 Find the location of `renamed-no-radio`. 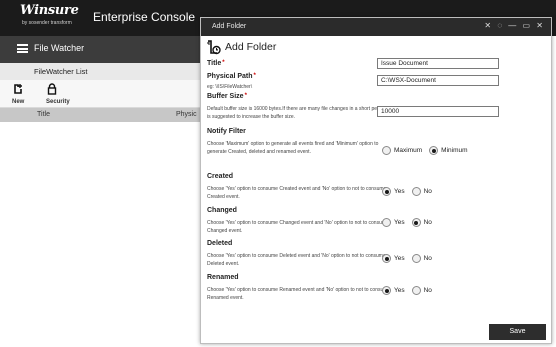

renamed-no-radio is located at coordinates (416, 290).